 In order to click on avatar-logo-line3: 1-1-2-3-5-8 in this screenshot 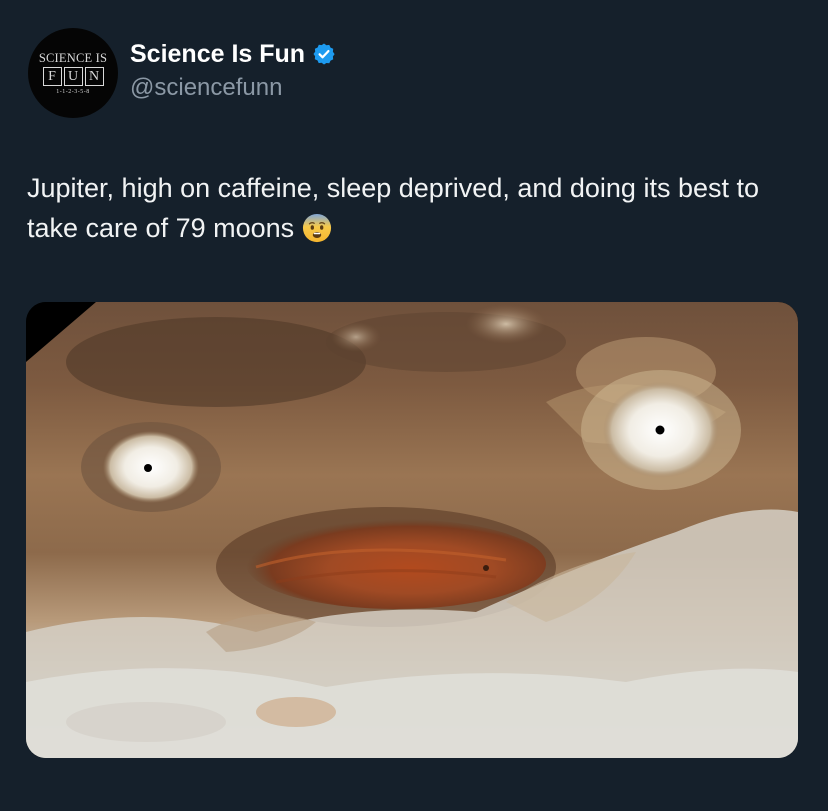, I will do `click(73, 91)`.